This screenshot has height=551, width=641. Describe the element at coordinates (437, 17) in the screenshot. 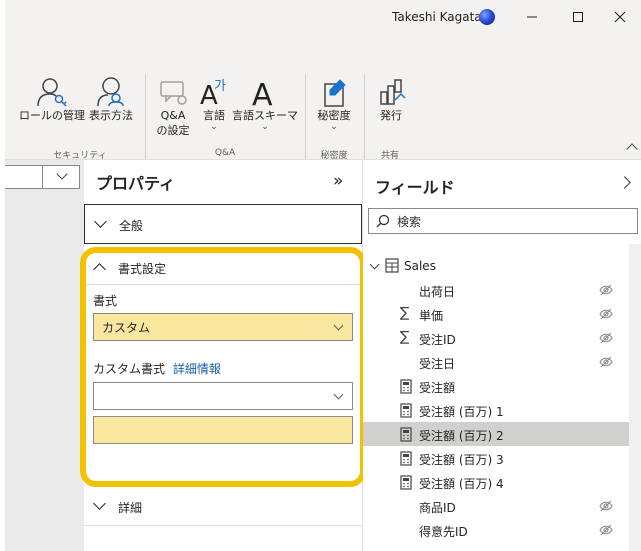

I see `user-name: Takeshi Kagata` at that location.